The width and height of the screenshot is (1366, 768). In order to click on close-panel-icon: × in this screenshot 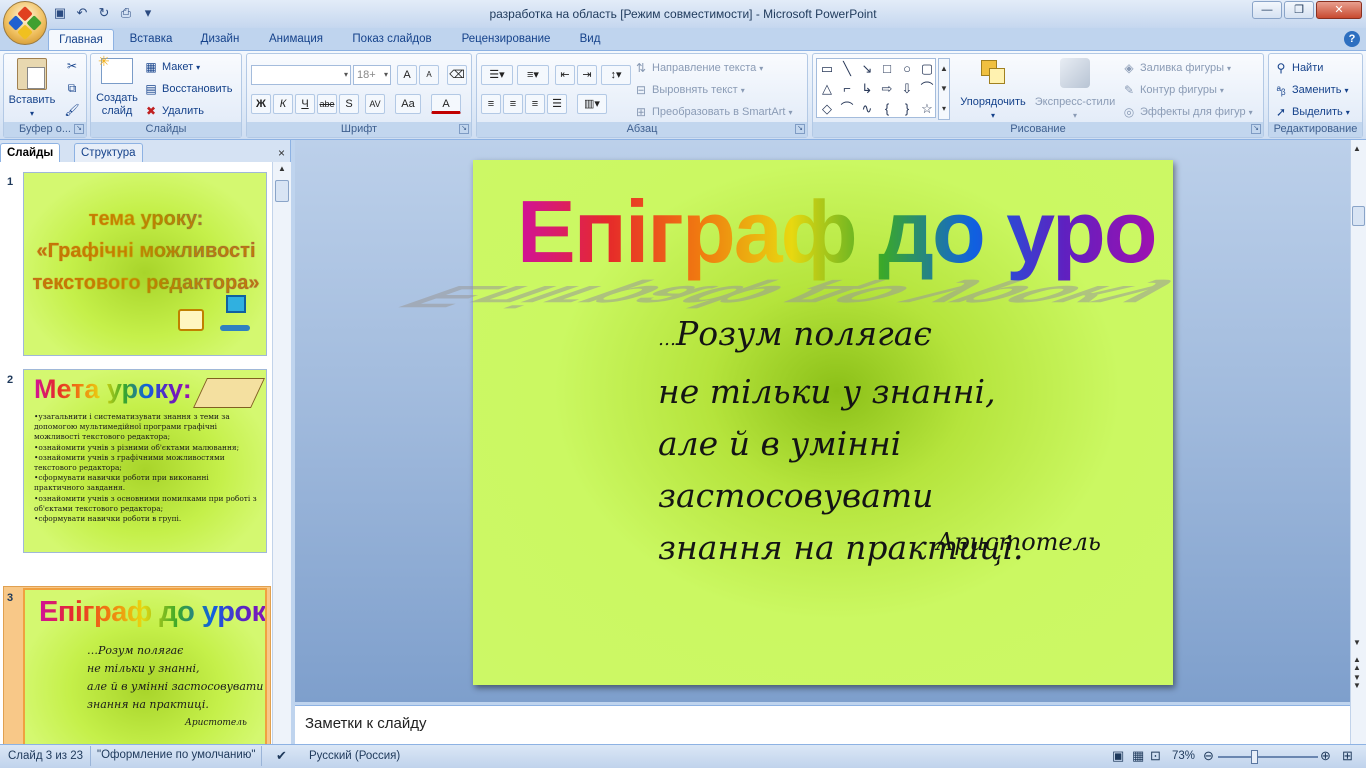, I will do `click(281, 153)`.